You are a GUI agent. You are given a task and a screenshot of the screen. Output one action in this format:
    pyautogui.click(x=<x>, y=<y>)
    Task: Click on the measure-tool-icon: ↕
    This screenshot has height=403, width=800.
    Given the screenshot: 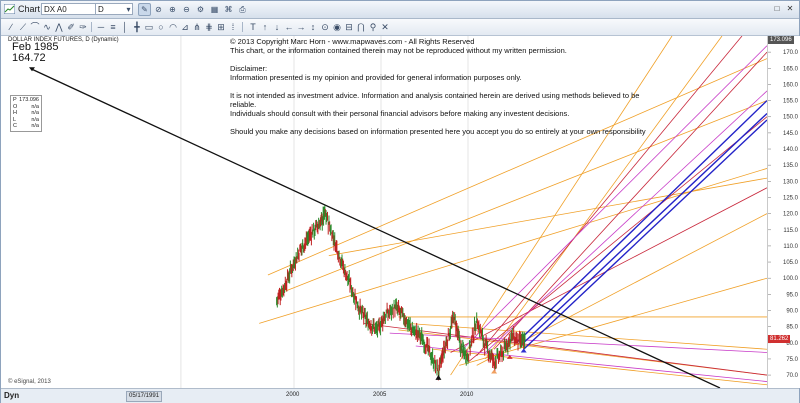 What is the action you would take?
    pyautogui.click(x=313, y=27)
    